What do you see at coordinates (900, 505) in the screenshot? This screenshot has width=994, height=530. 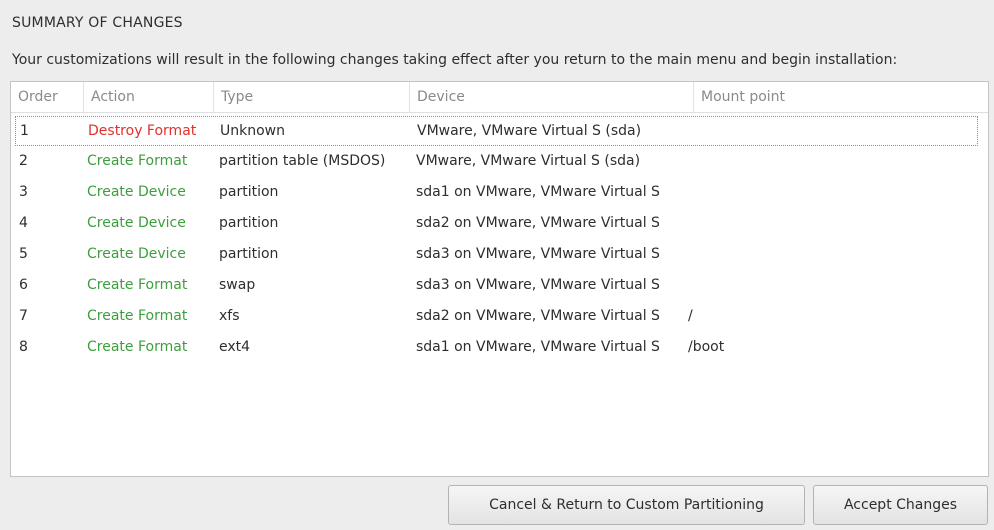 I see `accept-changes-button: Accept Changes` at bounding box center [900, 505].